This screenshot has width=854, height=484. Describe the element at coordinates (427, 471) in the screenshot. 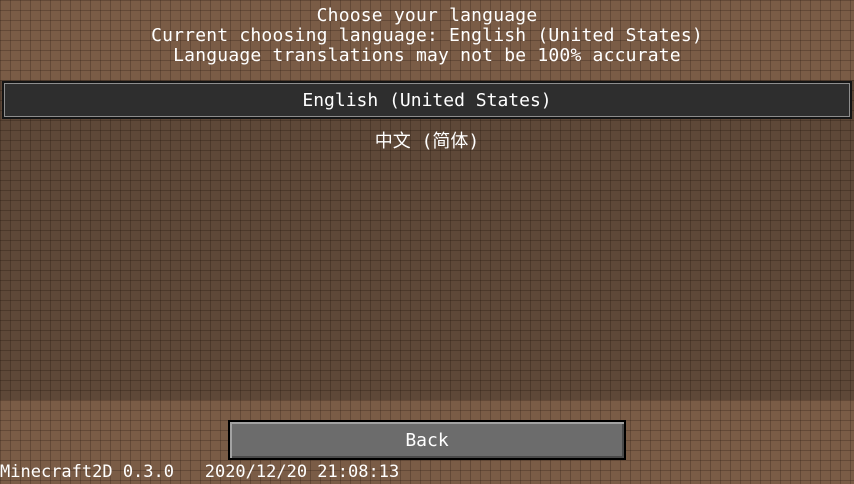

I see `footer: Minecraft2D 0.3.0 2020/12/20 21:08:13` at that location.